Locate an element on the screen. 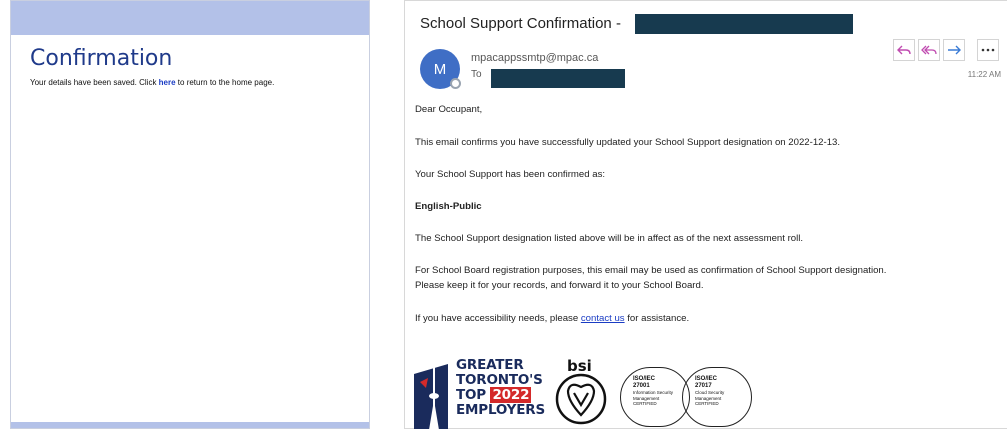 The height and width of the screenshot is (429, 1007). contact-us-link: contact us is located at coordinates (603, 318).